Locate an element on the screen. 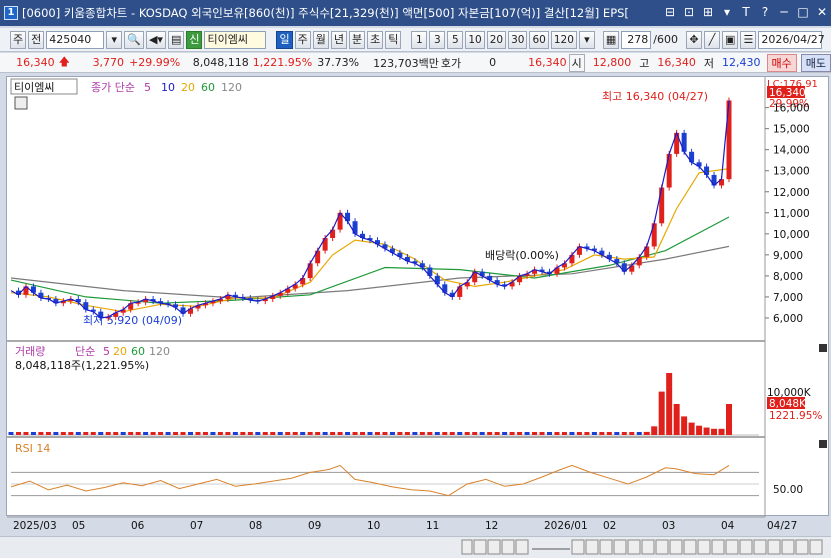 This screenshot has width=831, height=558. drag-tool-icon: ✥ is located at coordinates (694, 39).